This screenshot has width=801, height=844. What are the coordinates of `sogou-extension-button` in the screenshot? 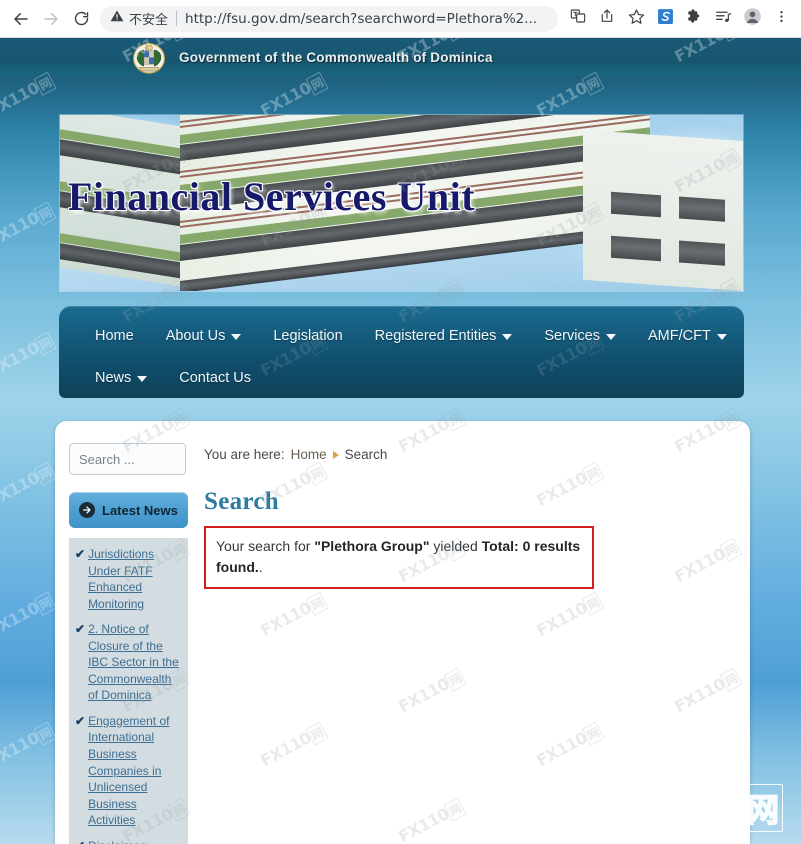 It's located at (665, 19).